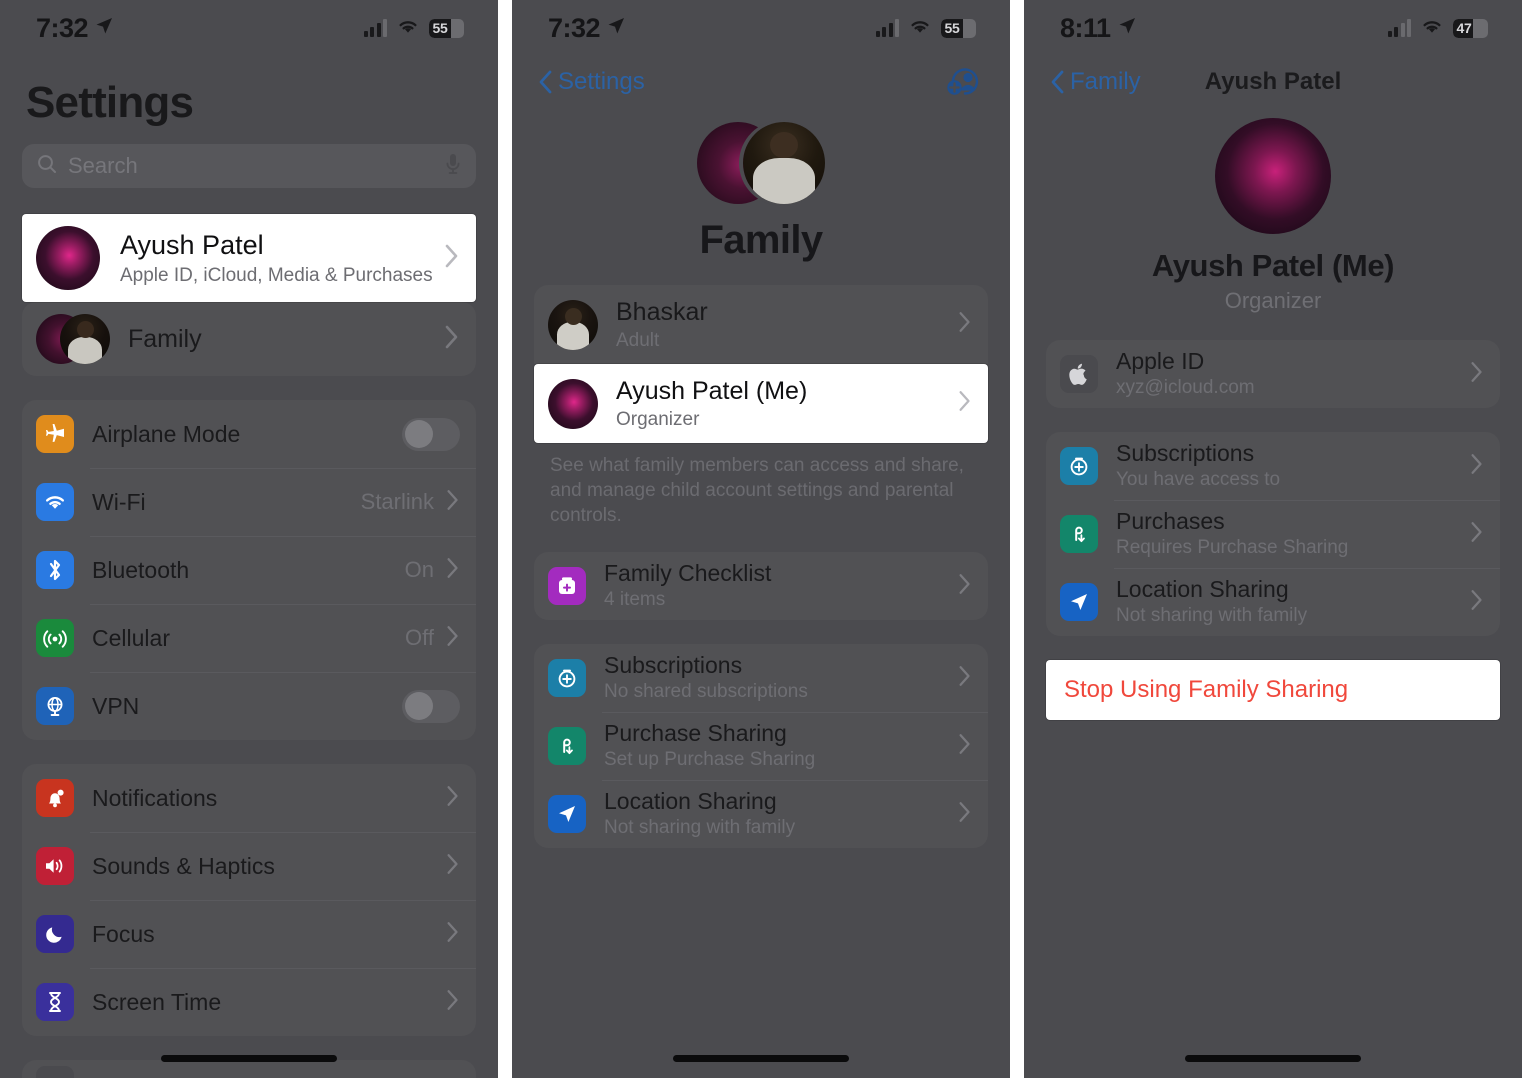 Image resolution: width=1524 pixels, height=1078 pixels. What do you see at coordinates (1170, 521) in the screenshot?
I see `row-label: Purchases` at bounding box center [1170, 521].